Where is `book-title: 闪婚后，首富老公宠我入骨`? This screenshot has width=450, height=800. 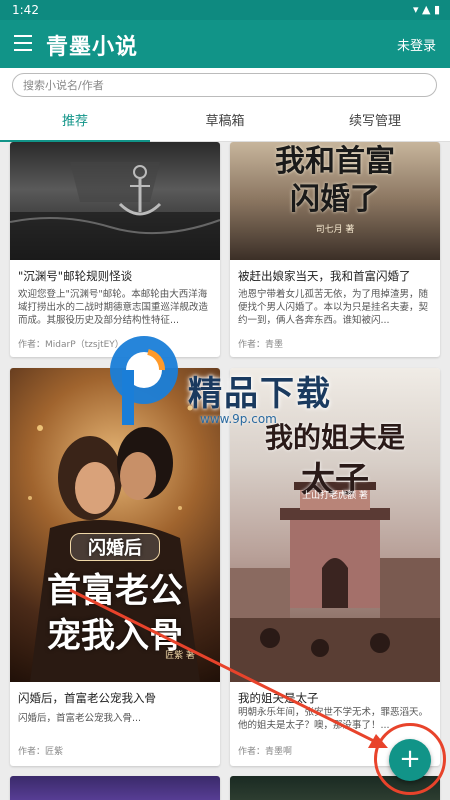
book-title: 闪婚后，首富老公宠我入骨 is located at coordinates (87, 698).